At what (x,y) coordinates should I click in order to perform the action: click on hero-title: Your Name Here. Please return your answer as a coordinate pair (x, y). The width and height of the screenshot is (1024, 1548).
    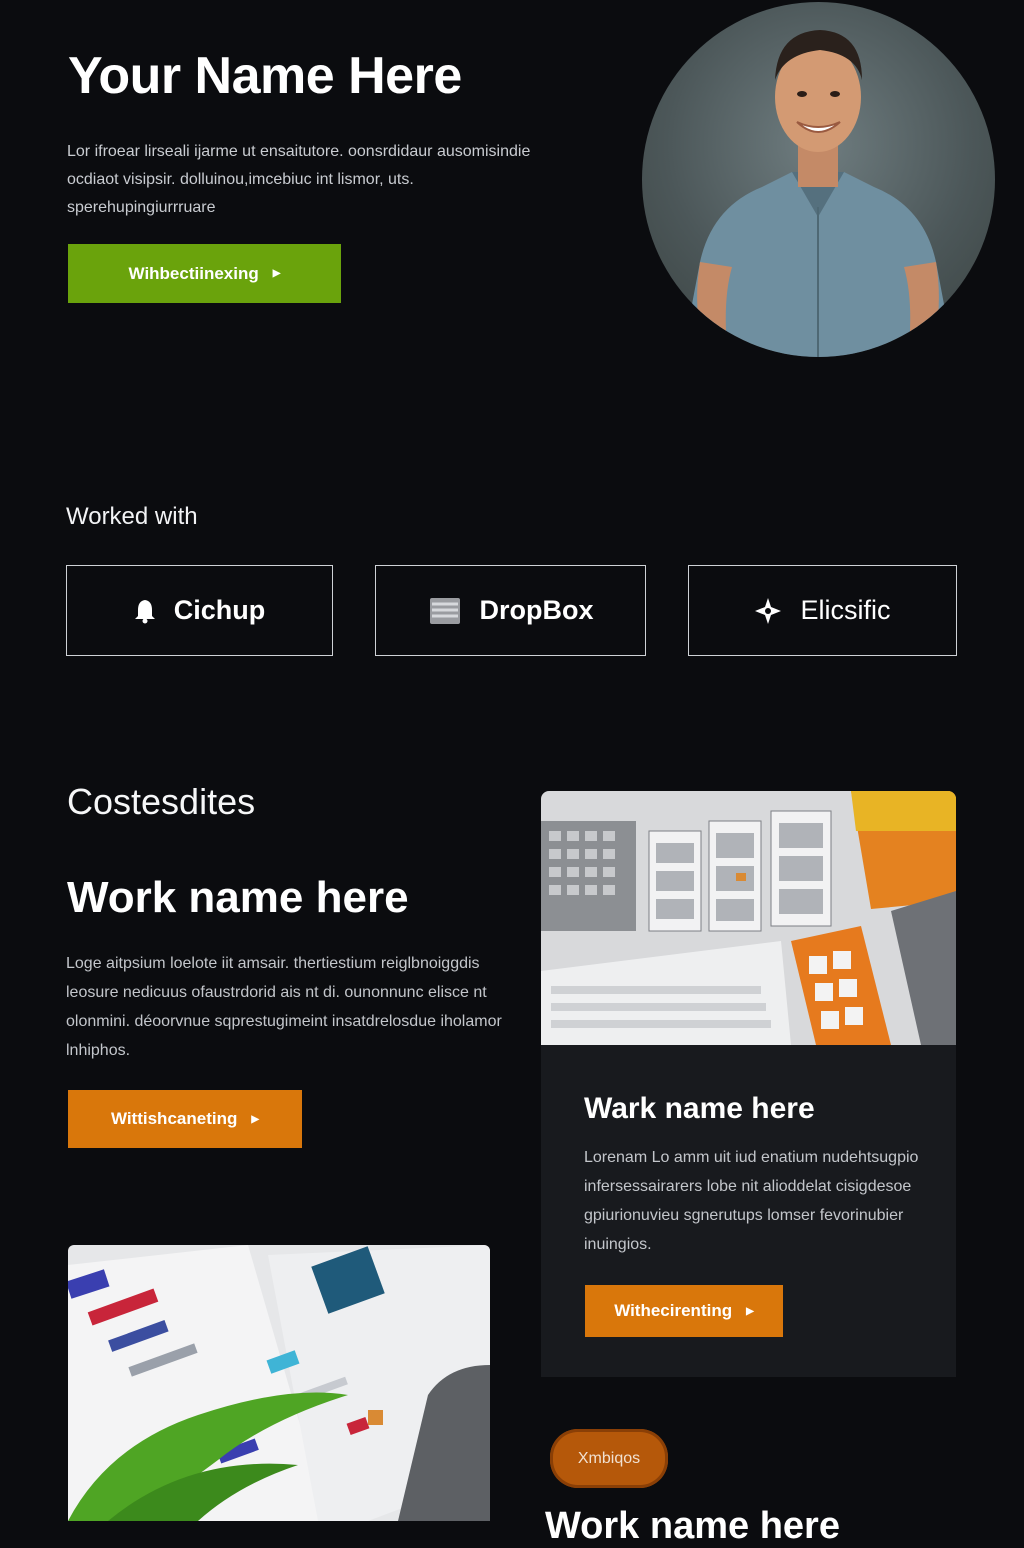
    Looking at the image, I should click on (265, 76).